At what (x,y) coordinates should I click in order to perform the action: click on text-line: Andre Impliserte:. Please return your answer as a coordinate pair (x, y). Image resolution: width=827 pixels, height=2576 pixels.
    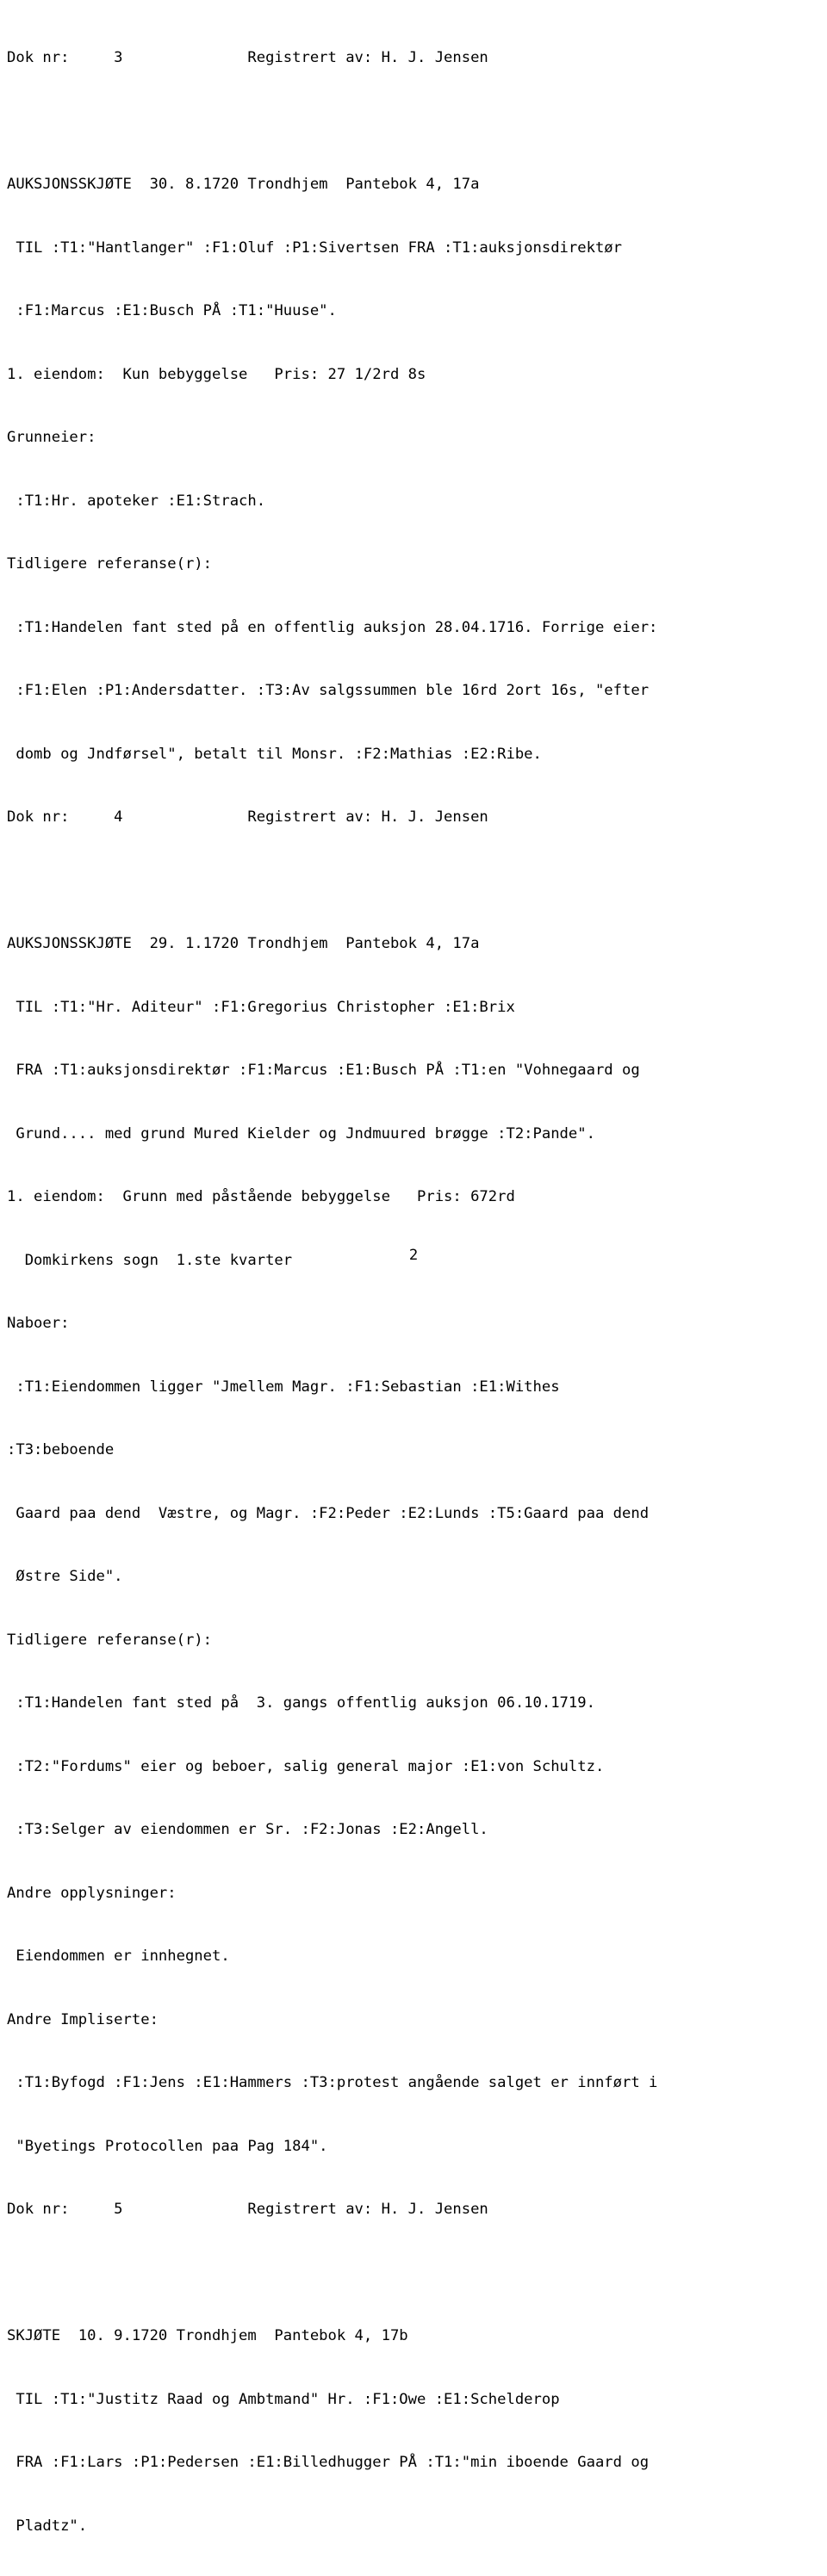
    Looking at the image, I should click on (83, 2019).